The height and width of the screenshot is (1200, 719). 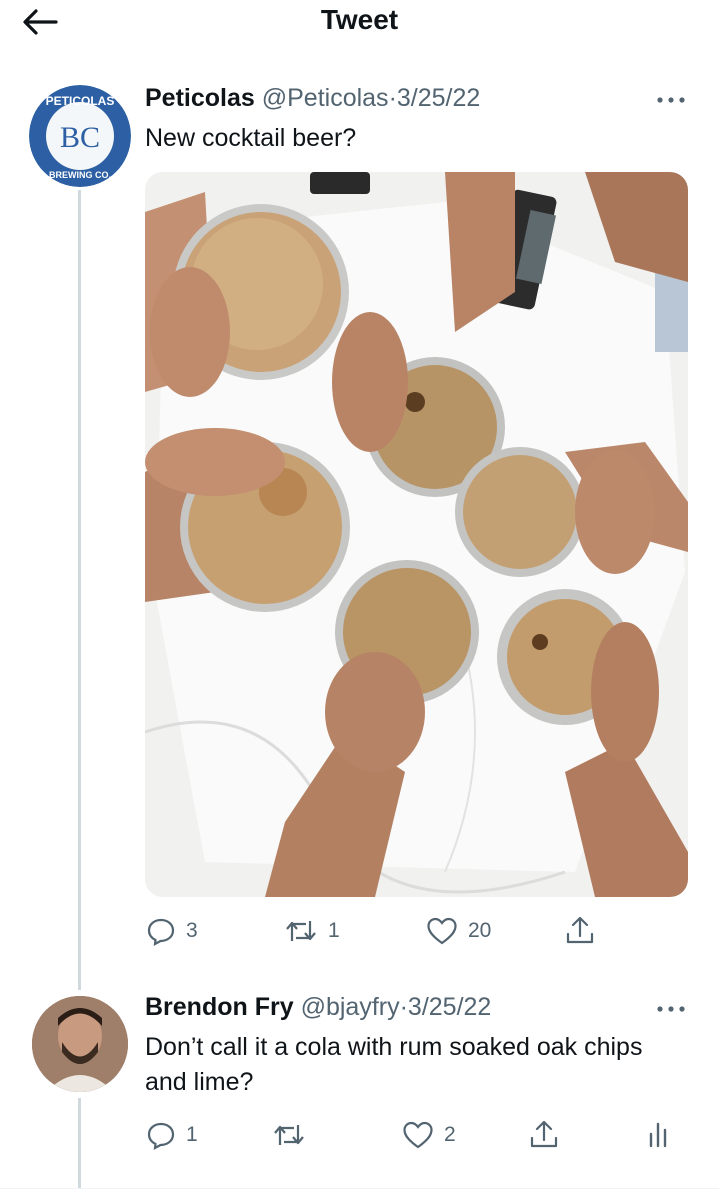 I want to click on svg-text: BREWING CO., so click(x=80, y=175).